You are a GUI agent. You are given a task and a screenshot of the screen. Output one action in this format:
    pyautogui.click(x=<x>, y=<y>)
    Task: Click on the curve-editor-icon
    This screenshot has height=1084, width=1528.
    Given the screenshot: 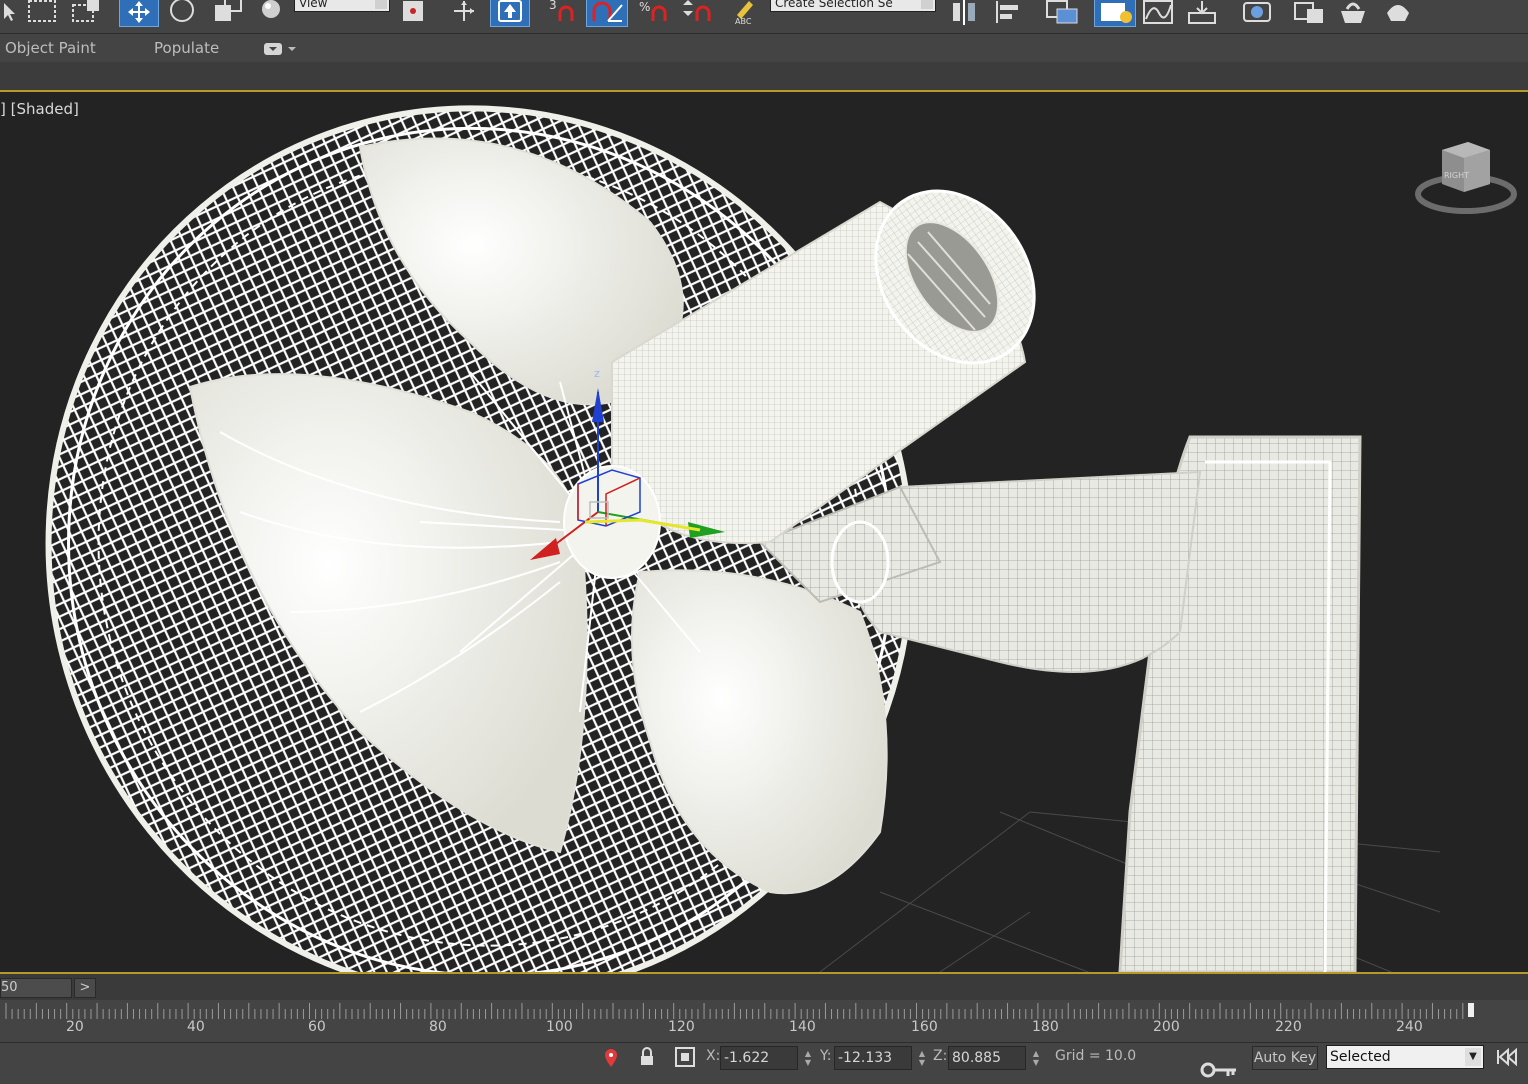 What is the action you would take?
    pyautogui.click(x=1159, y=13)
    